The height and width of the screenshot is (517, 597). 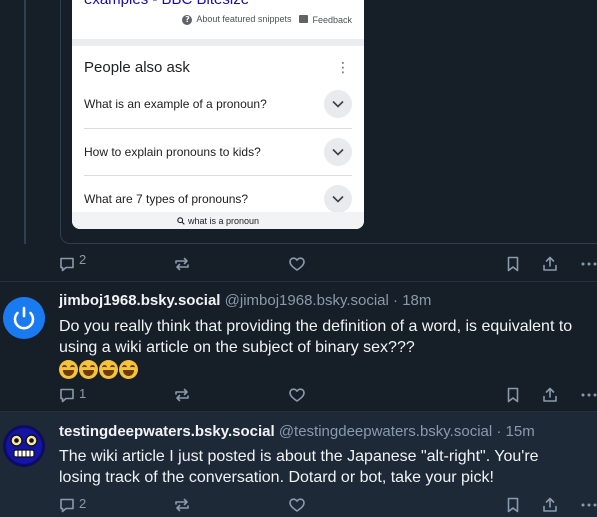 What do you see at coordinates (520, 431) in the screenshot?
I see `timestamp: 15m` at bounding box center [520, 431].